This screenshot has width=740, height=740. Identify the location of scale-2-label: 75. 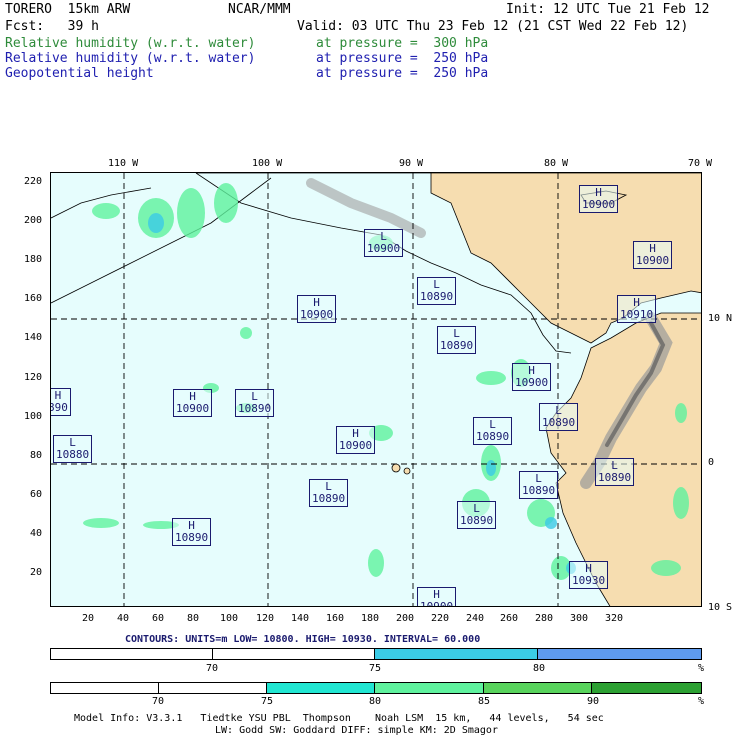
(267, 701).